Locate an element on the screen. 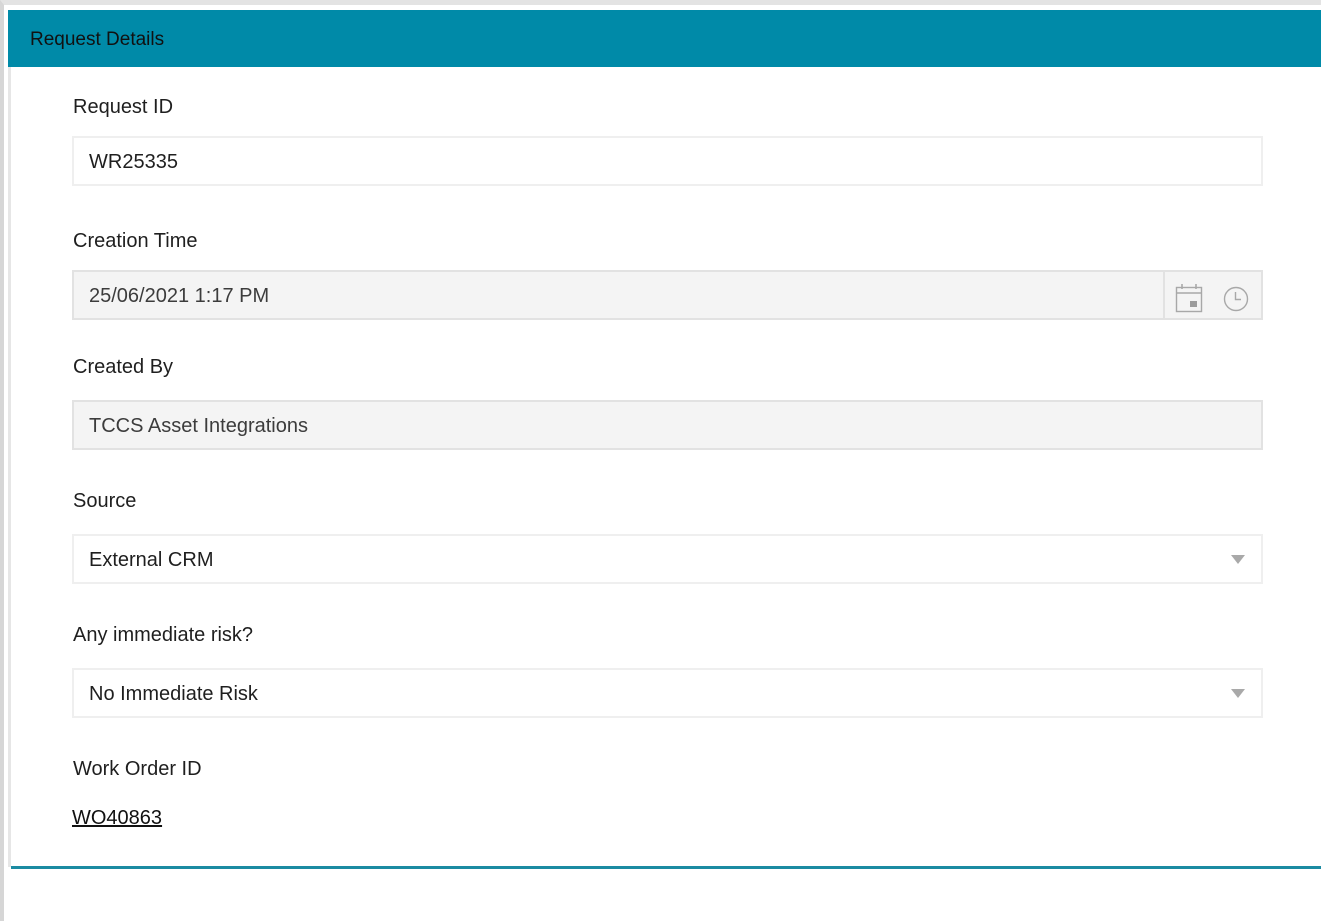 The height and width of the screenshot is (921, 1321). created-by-value: TCCS Asset Integrations is located at coordinates (198, 426).